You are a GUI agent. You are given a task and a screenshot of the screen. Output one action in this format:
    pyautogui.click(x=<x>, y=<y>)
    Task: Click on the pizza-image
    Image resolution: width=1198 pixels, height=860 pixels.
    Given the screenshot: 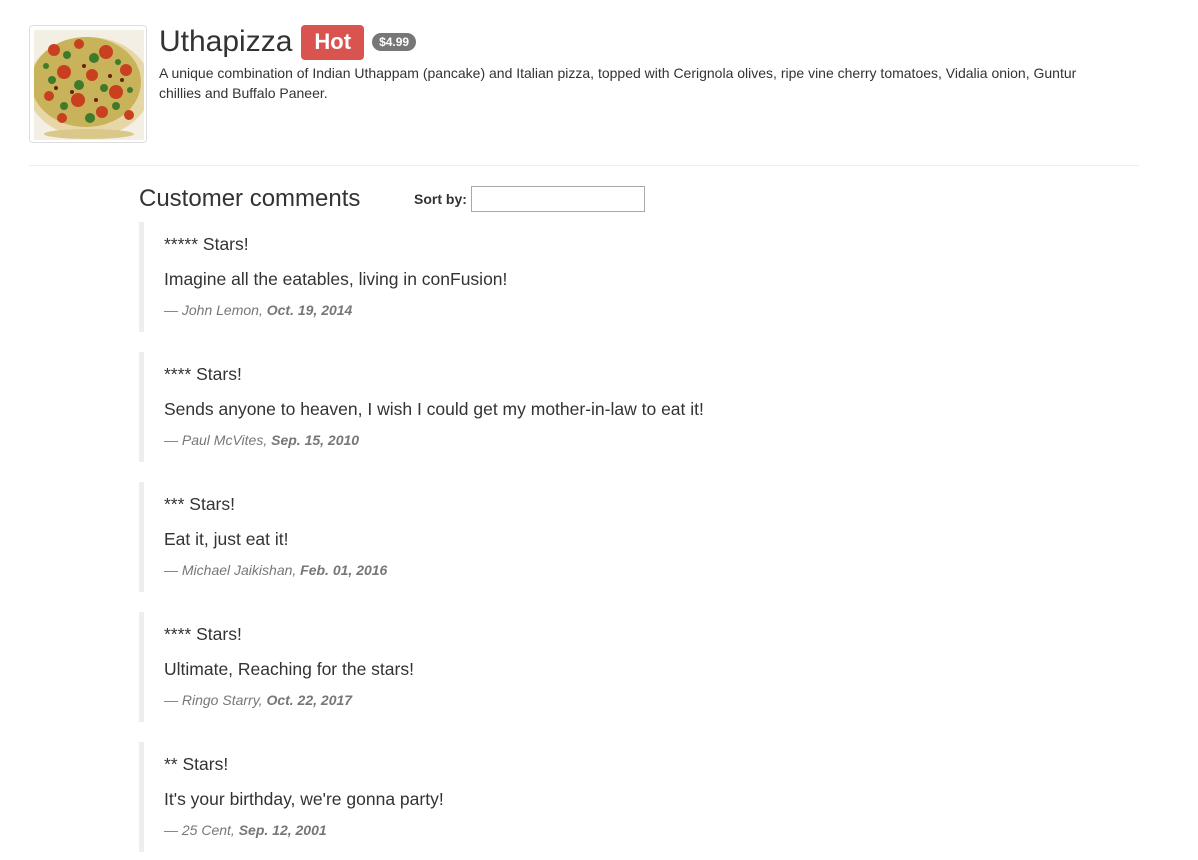 What is the action you would take?
    pyautogui.click(x=89, y=85)
    